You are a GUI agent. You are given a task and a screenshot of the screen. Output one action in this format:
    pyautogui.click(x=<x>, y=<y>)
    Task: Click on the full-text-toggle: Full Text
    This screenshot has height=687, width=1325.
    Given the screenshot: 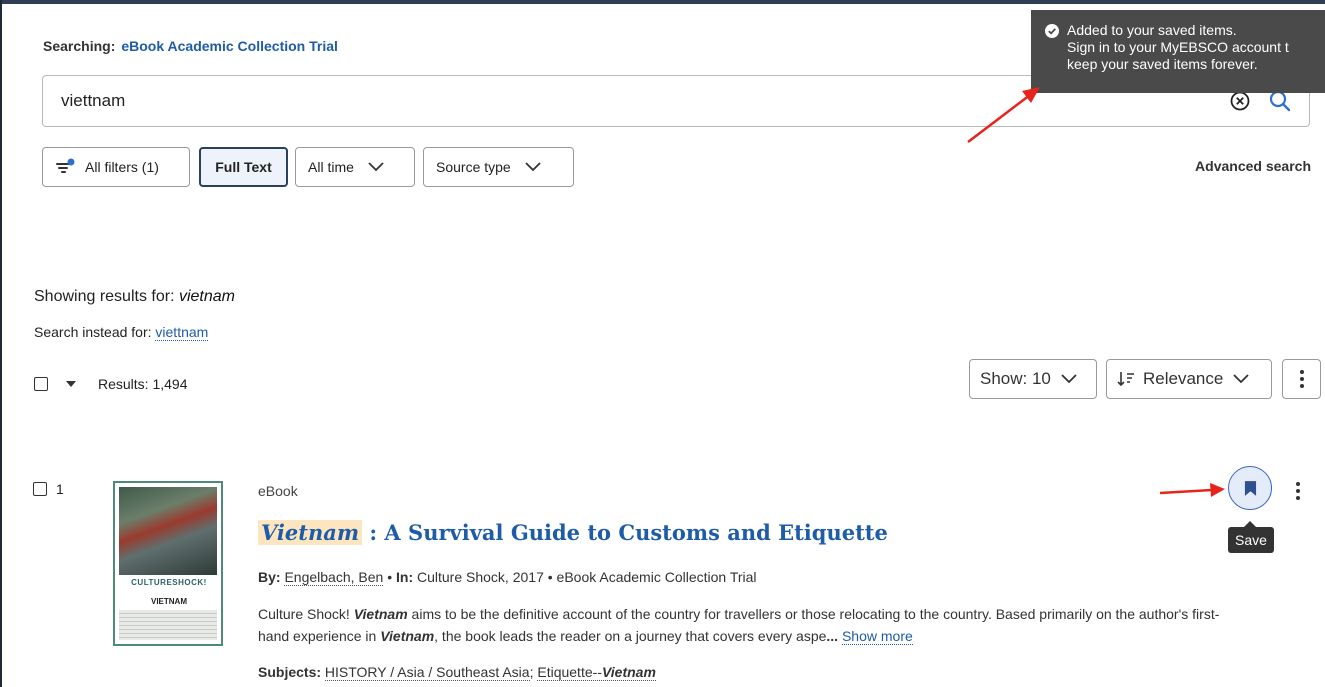 What is the action you would take?
    pyautogui.click(x=243, y=167)
    